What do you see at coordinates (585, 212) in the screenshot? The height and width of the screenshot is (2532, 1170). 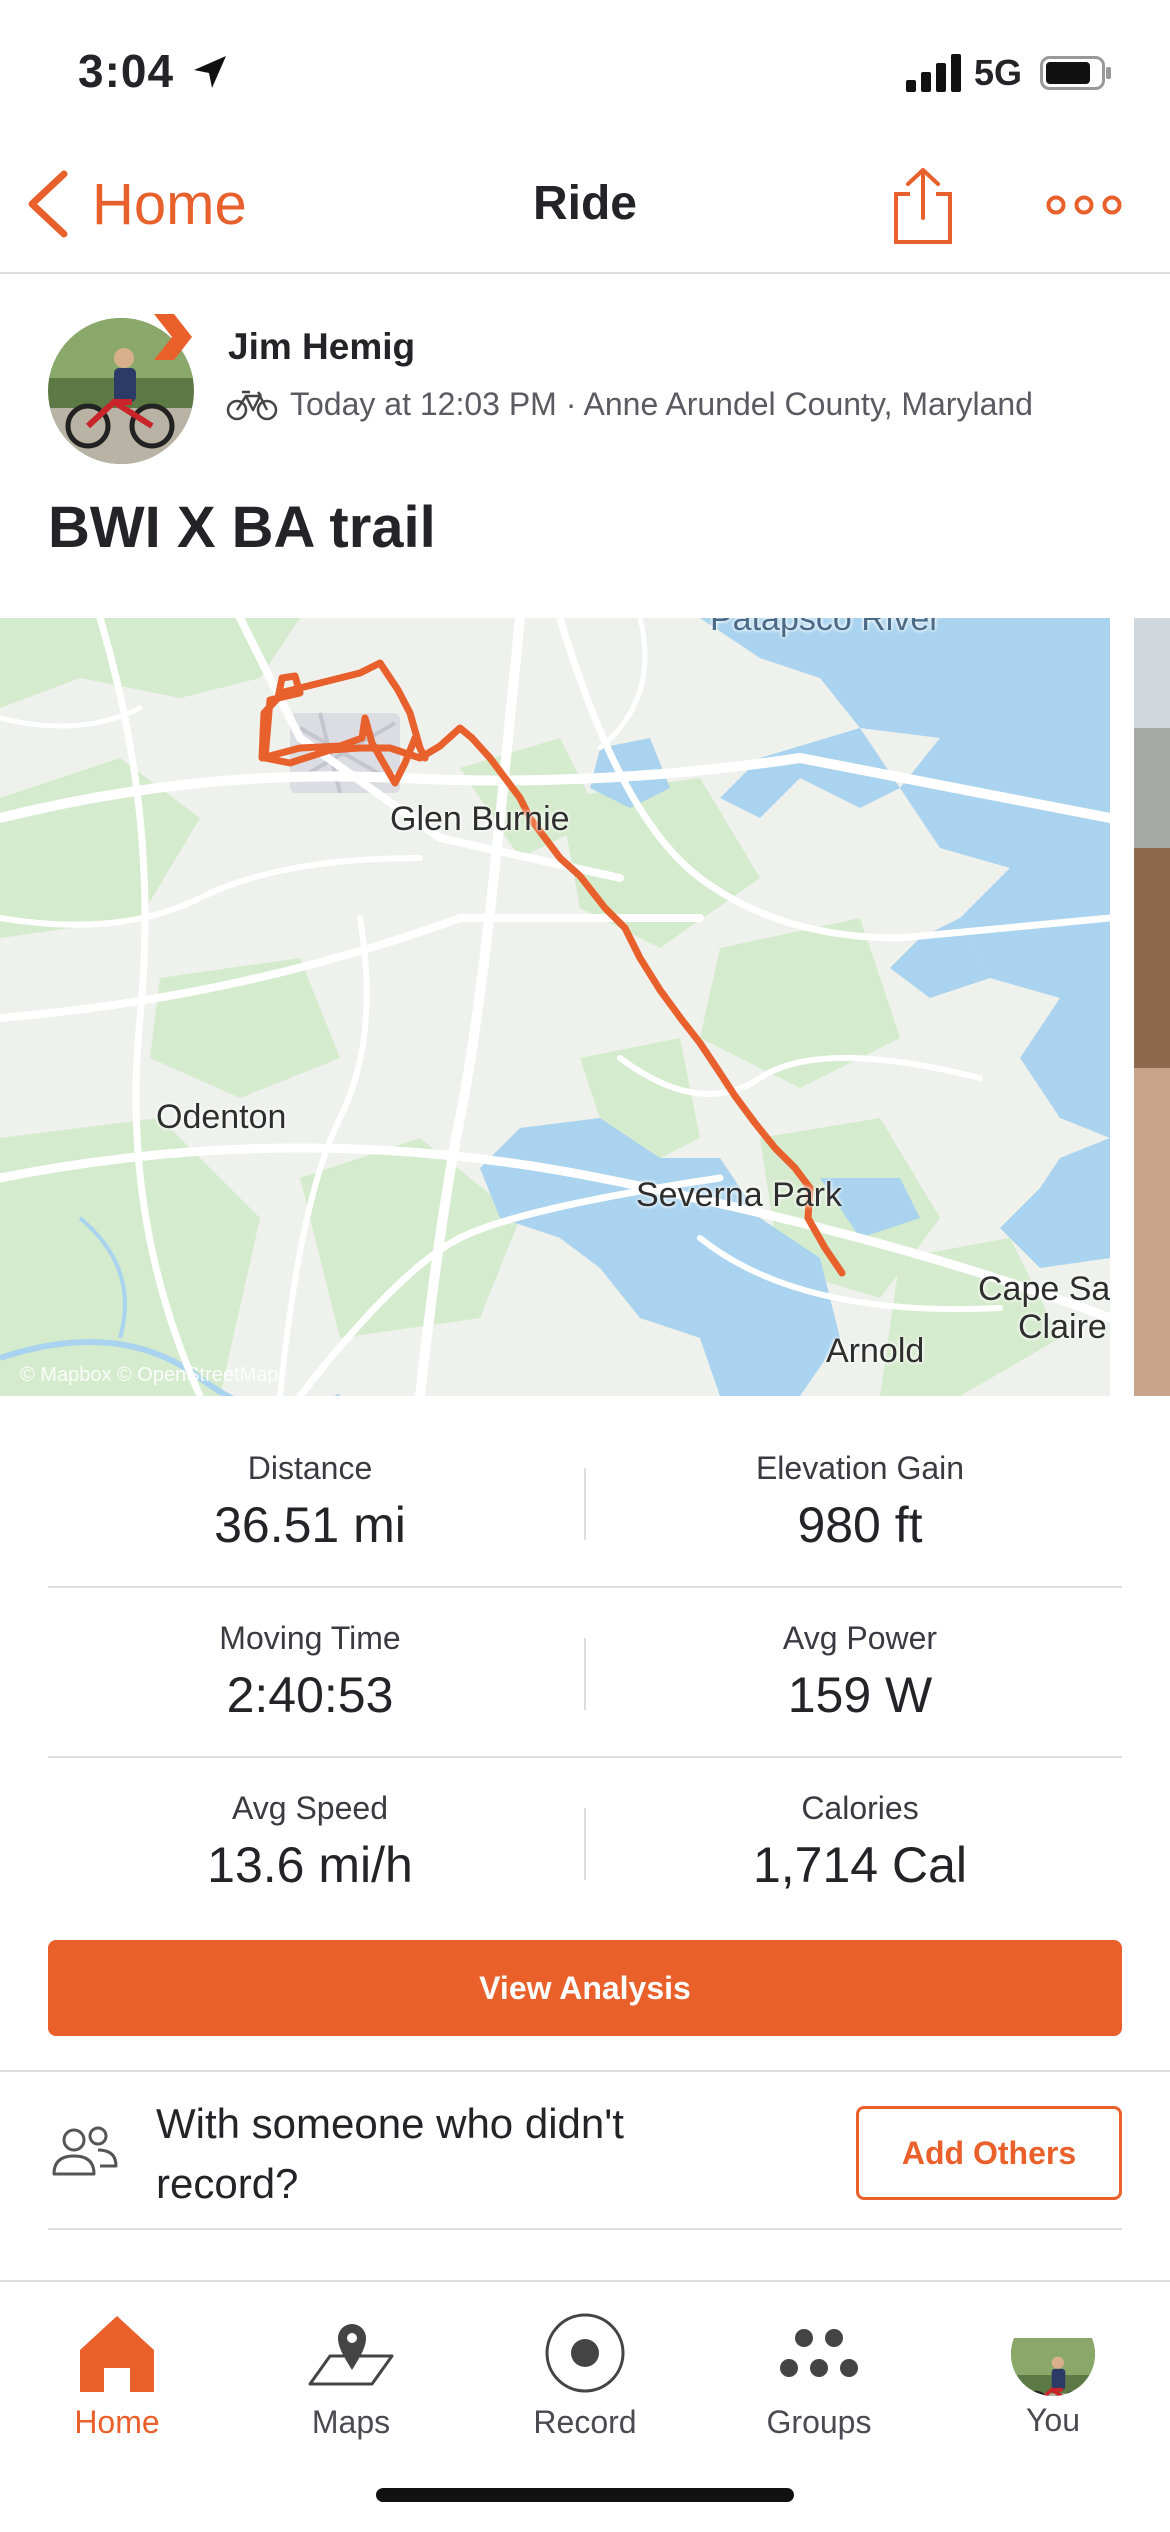 I see `nav-header: Home Ride` at bounding box center [585, 212].